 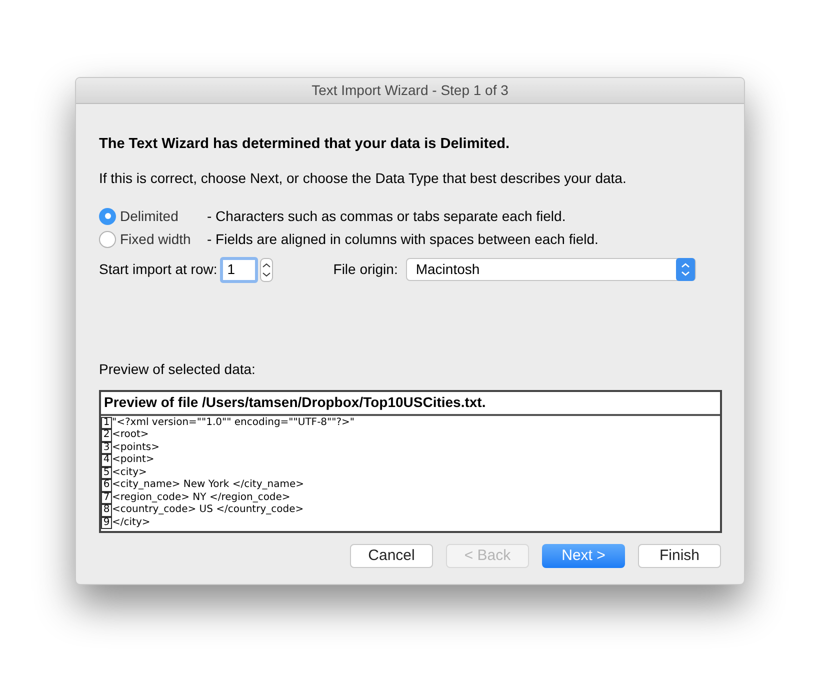 What do you see at coordinates (208, 510) in the screenshot?
I see `preview-line: <country_code> US </country_code>` at bounding box center [208, 510].